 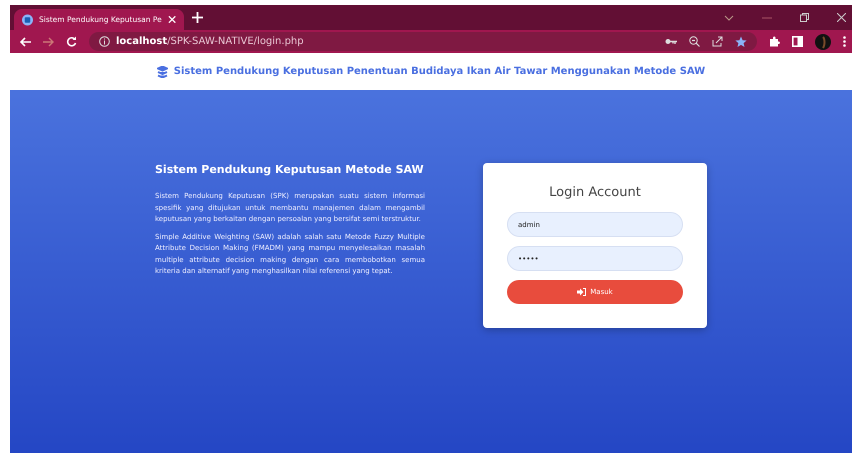 I want to click on info-icon, so click(x=104, y=41).